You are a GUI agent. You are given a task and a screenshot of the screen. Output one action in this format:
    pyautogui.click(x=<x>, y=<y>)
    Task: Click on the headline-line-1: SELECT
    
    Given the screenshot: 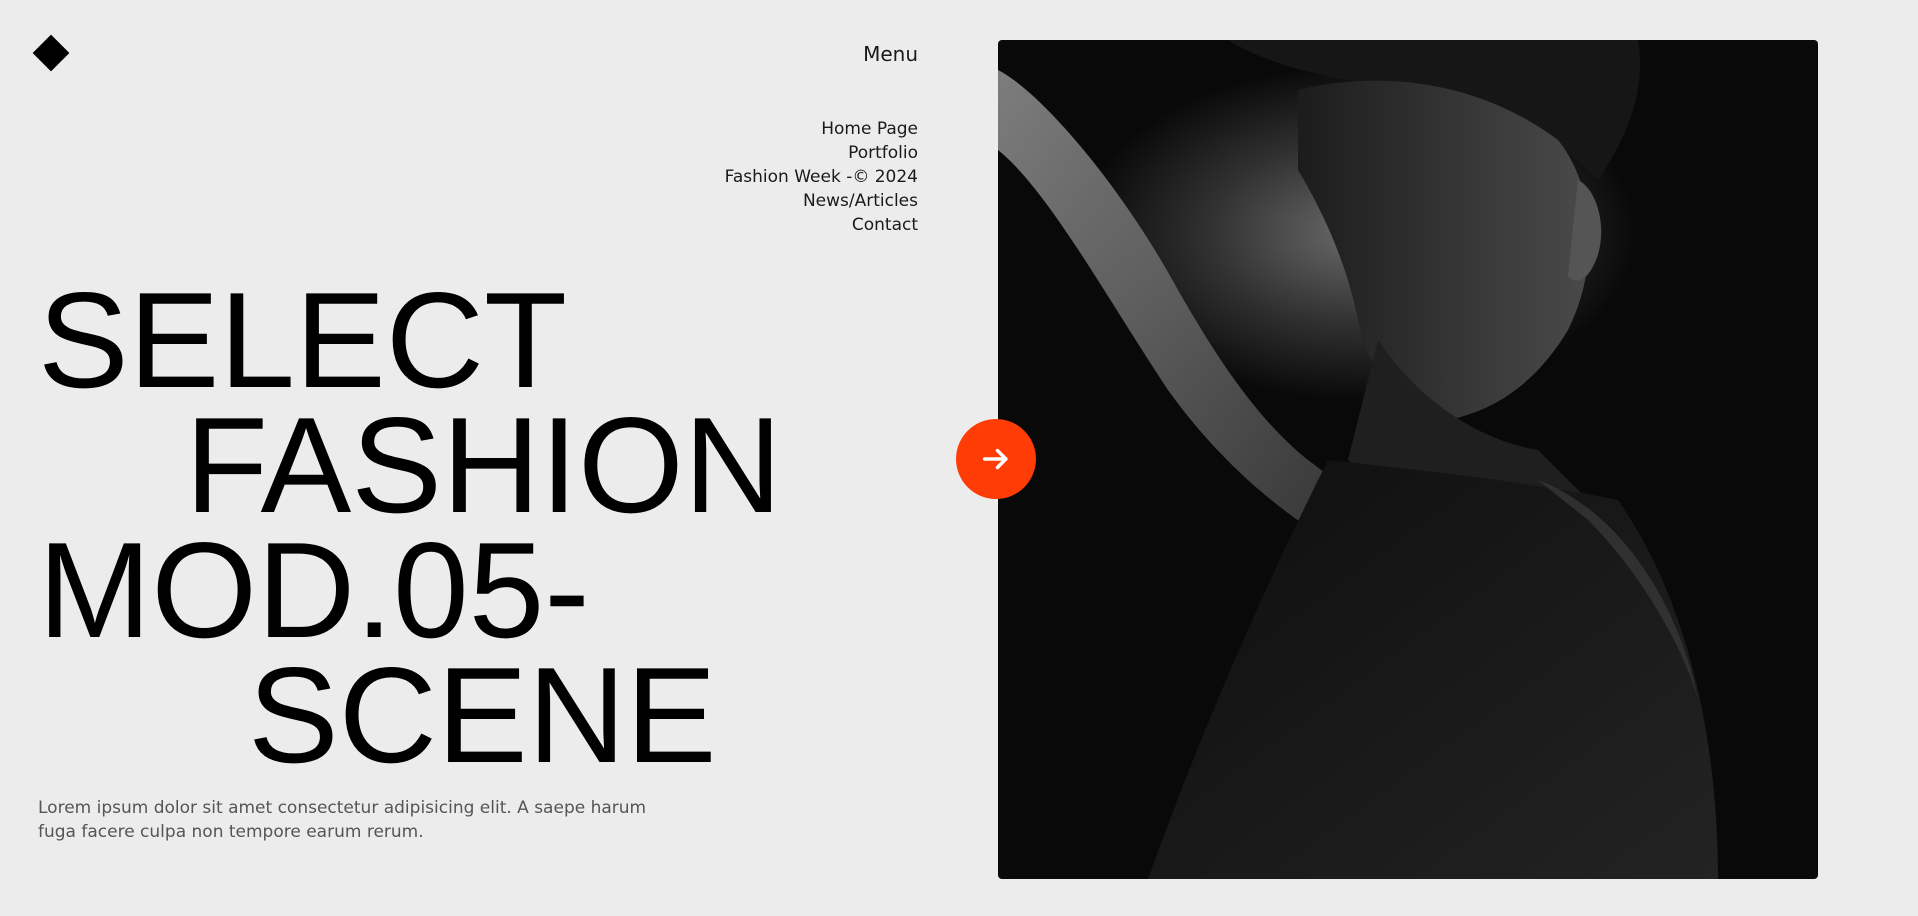 What is the action you would take?
    pyautogui.click(x=303, y=340)
    